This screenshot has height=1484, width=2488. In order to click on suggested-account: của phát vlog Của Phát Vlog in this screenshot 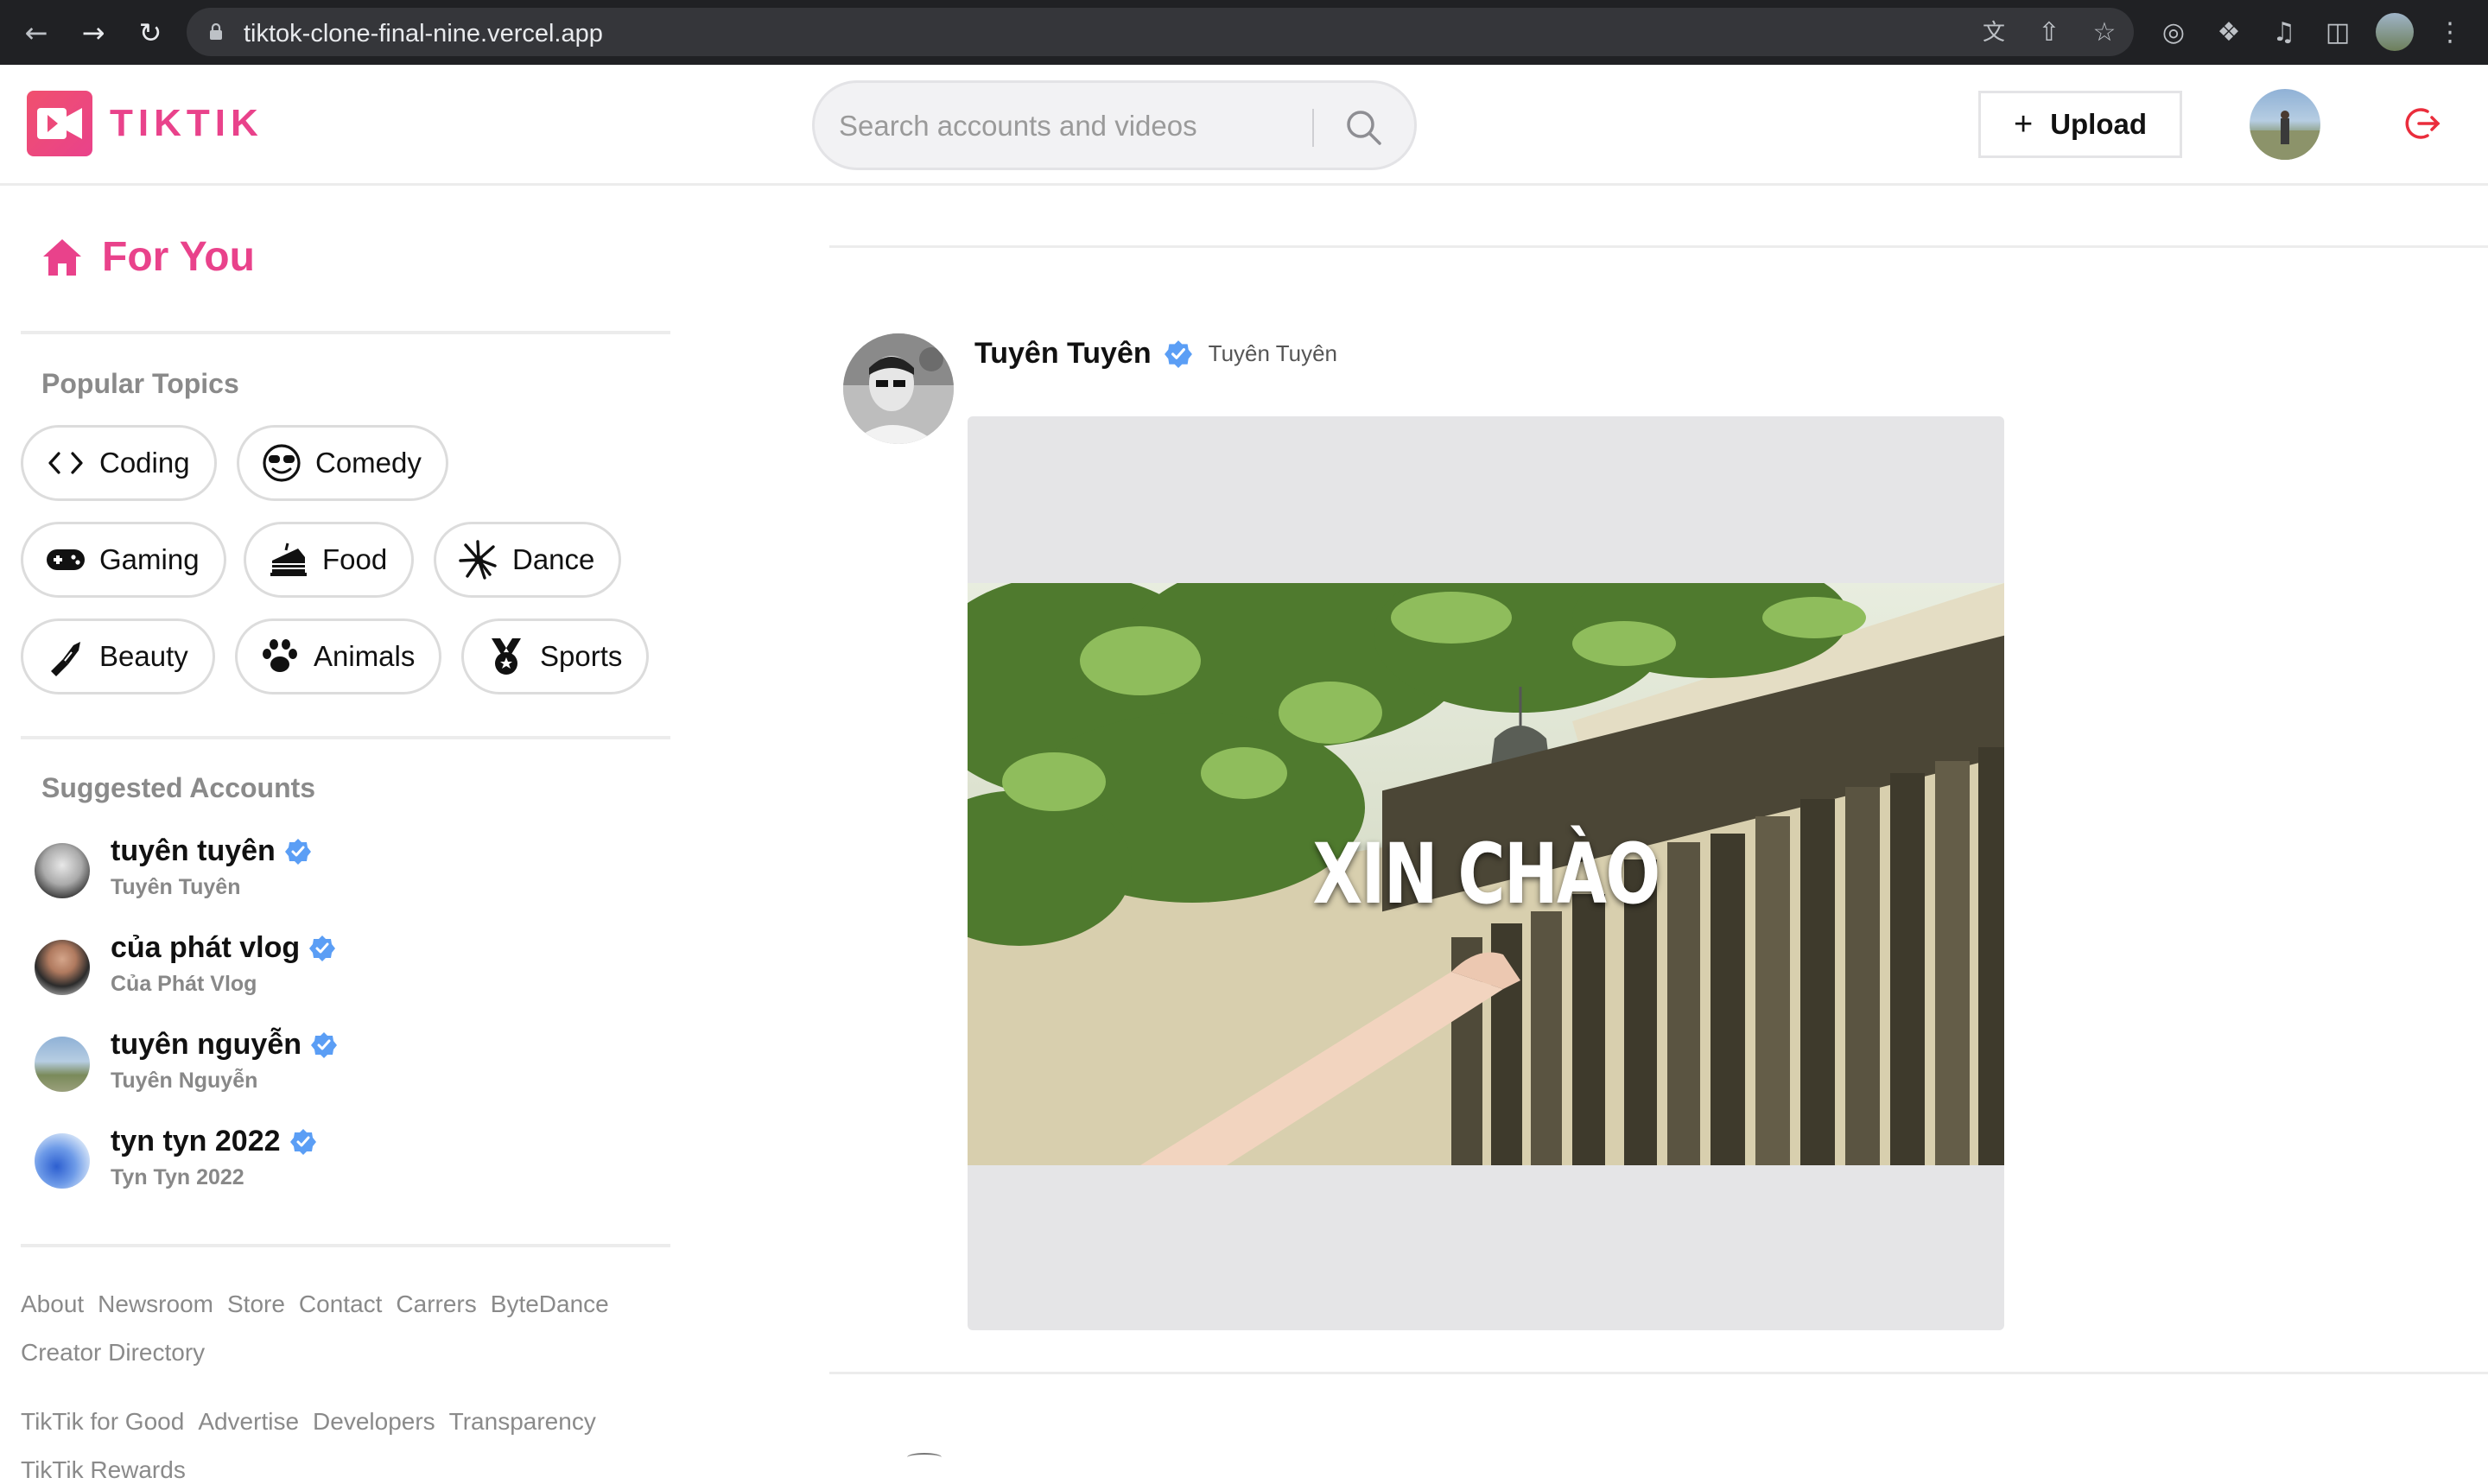, I will do `click(185, 971)`.